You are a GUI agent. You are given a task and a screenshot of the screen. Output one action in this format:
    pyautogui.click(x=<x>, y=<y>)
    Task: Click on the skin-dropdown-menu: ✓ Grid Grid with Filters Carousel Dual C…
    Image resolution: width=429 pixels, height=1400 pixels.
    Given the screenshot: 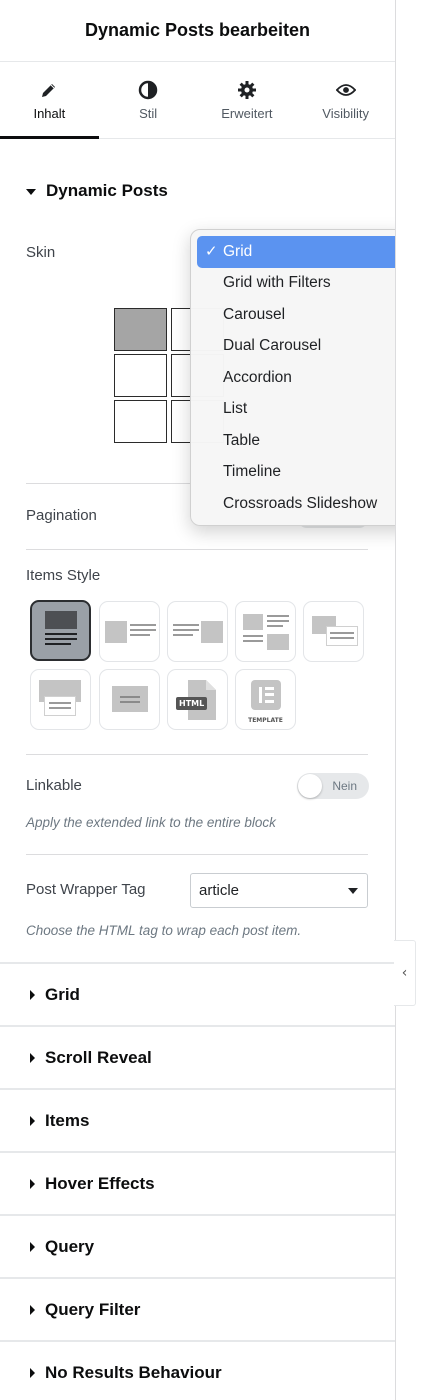 What is the action you would take?
    pyautogui.click(x=292, y=377)
    